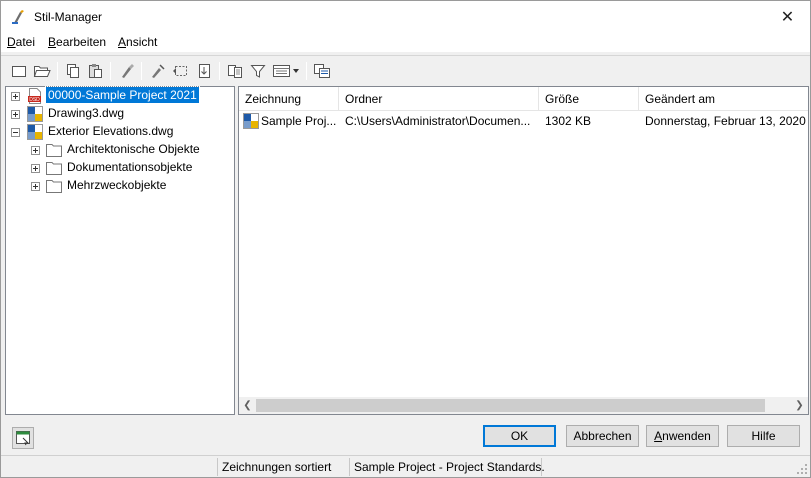 Image resolution: width=811 pixels, height=478 pixels. Describe the element at coordinates (405, 42) in the screenshot. I see `menu-bar: Datei Bearbeiten Ansicht` at that location.